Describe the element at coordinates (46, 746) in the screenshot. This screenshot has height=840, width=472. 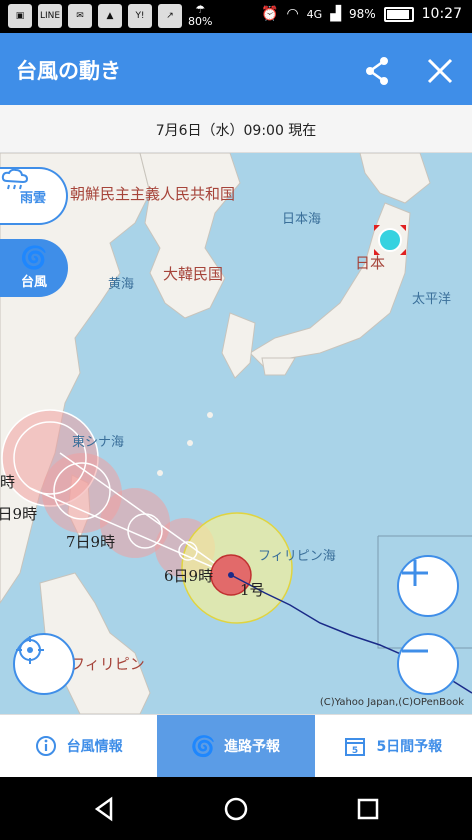
I see `info-icon` at that location.